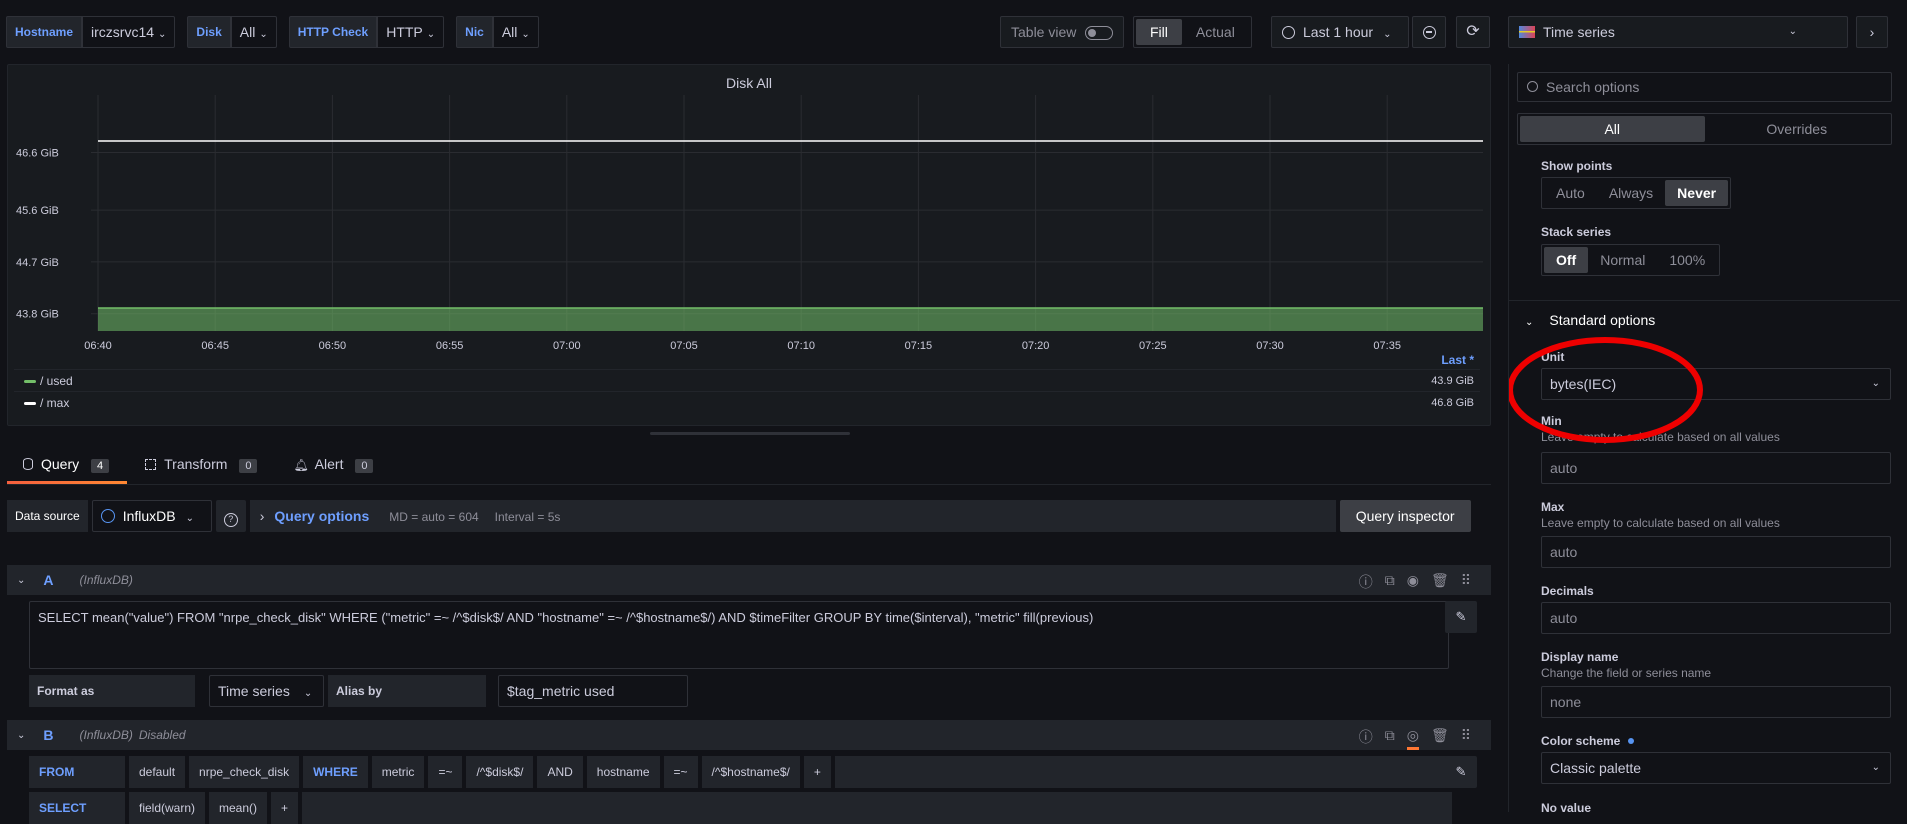 The width and height of the screenshot is (1907, 824). I want to click on decimals-input: auto, so click(1716, 618).